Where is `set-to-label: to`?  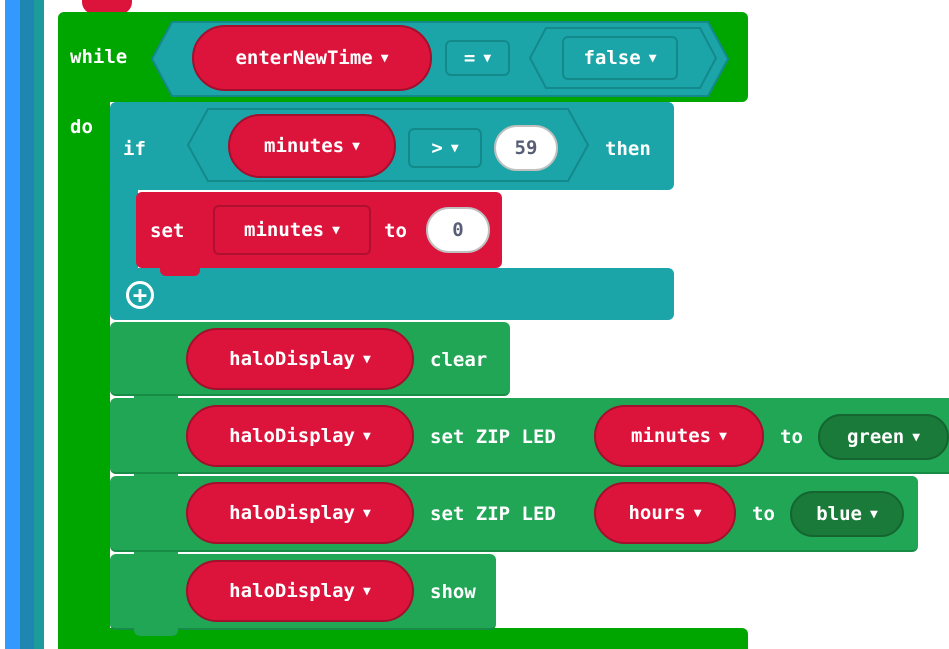
set-to-label: to is located at coordinates (395, 231).